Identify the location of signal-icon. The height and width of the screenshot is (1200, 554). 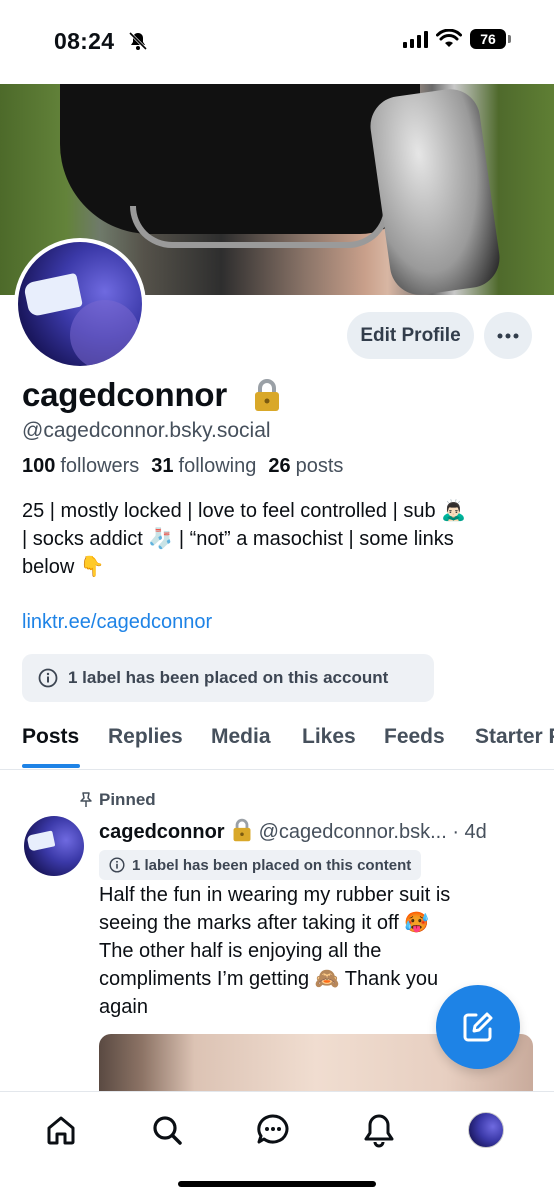
(415, 39).